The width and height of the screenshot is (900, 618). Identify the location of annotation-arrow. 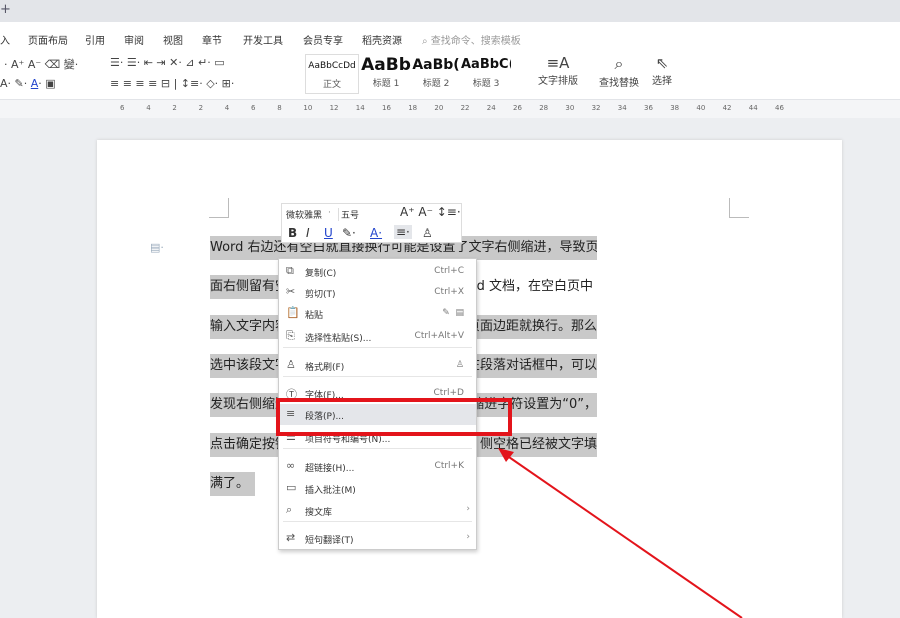
(620, 533).